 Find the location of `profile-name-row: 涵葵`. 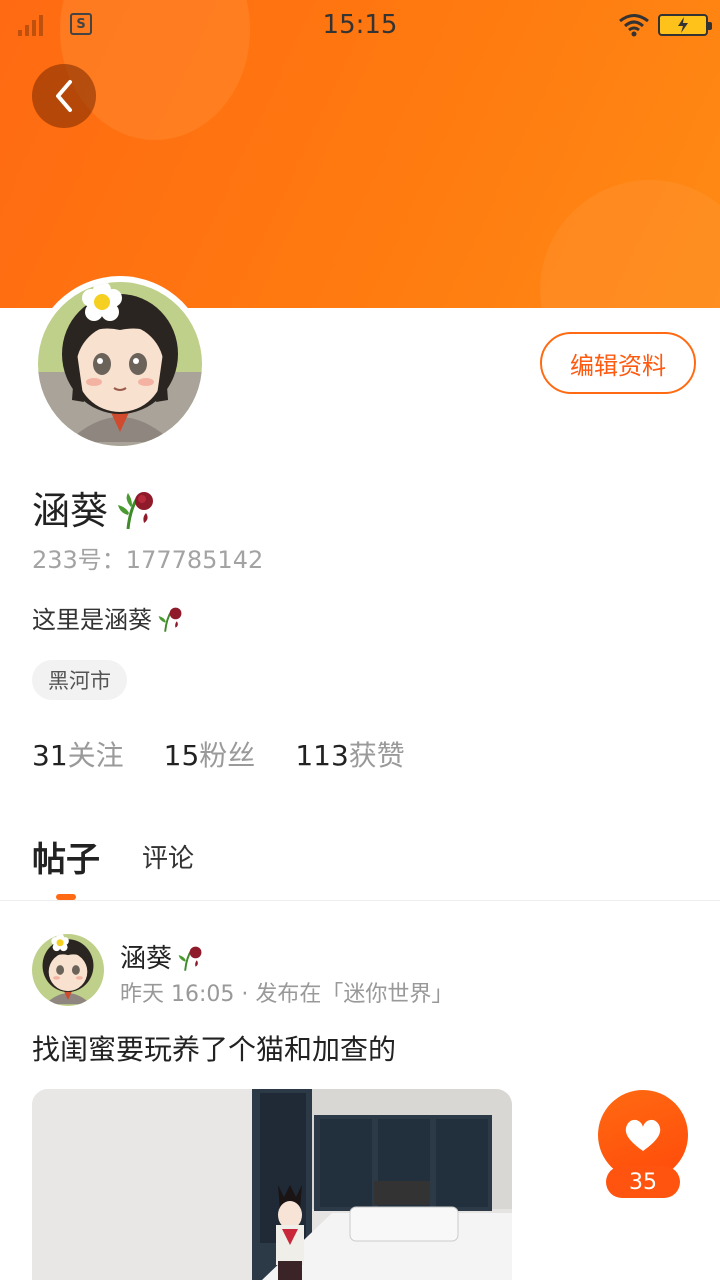

profile-name-row: 涵葵 is located at coordinates (96, 507).